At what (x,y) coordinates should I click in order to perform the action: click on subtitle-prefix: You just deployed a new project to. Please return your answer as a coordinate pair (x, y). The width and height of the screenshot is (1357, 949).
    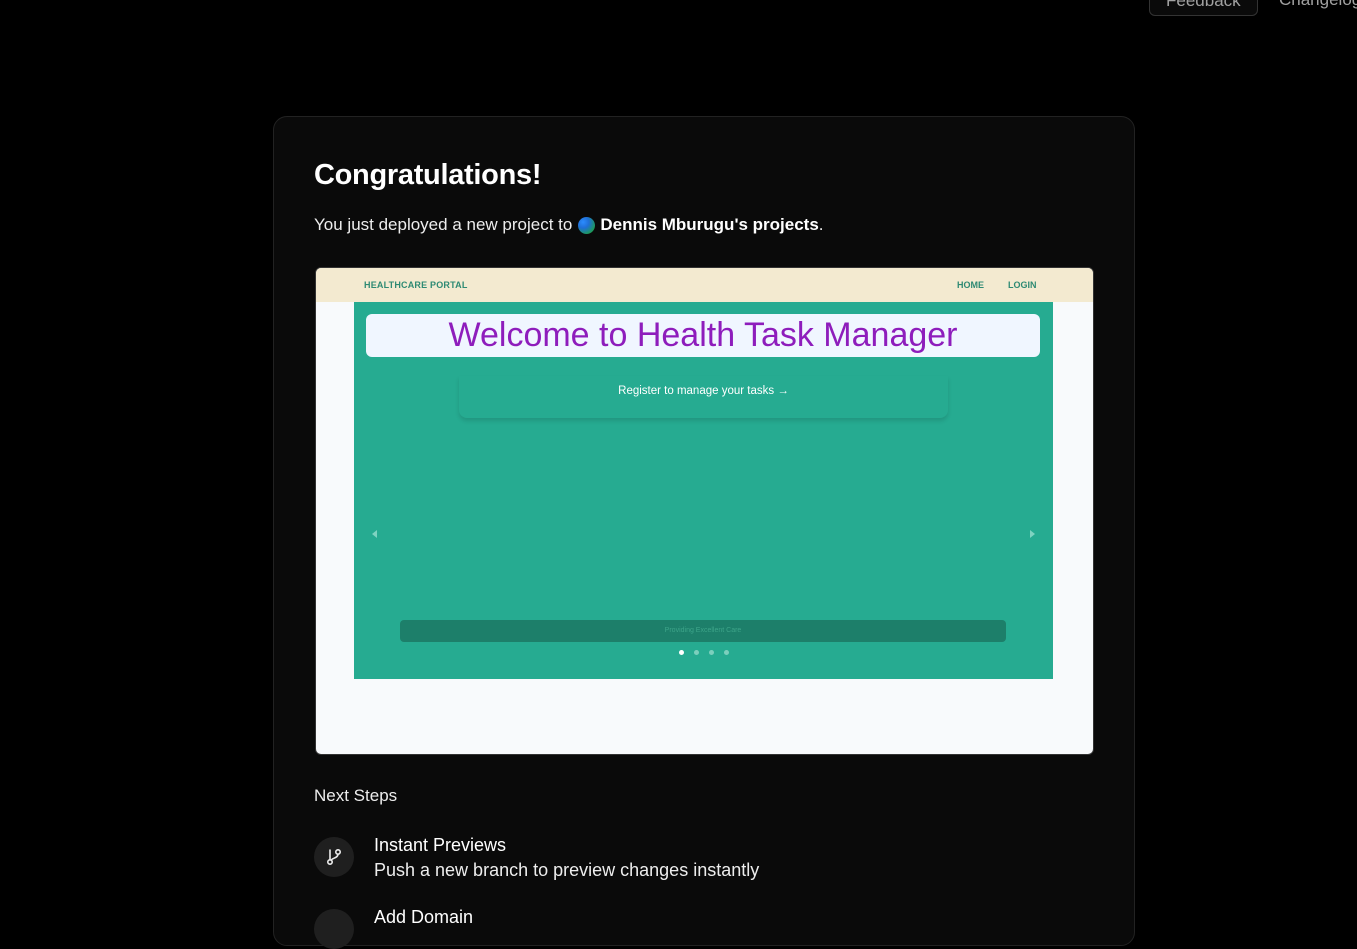
    Looking at the image, I should click on (443, 224).